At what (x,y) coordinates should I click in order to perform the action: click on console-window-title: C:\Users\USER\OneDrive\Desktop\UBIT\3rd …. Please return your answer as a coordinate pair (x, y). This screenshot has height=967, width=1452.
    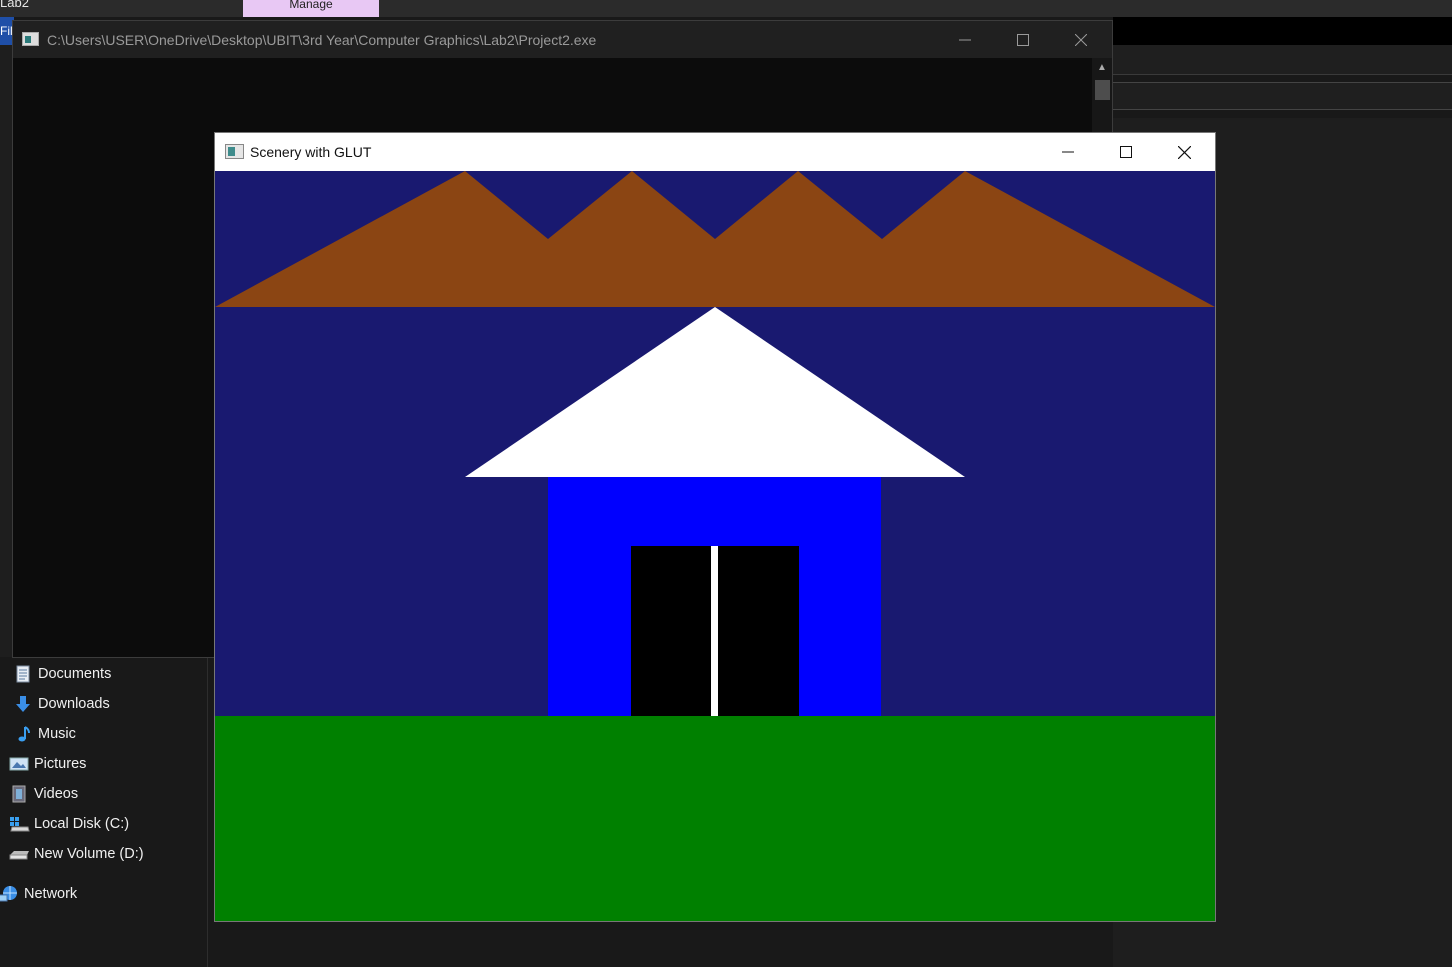
    Looking at the image, I should click on (322, 40).